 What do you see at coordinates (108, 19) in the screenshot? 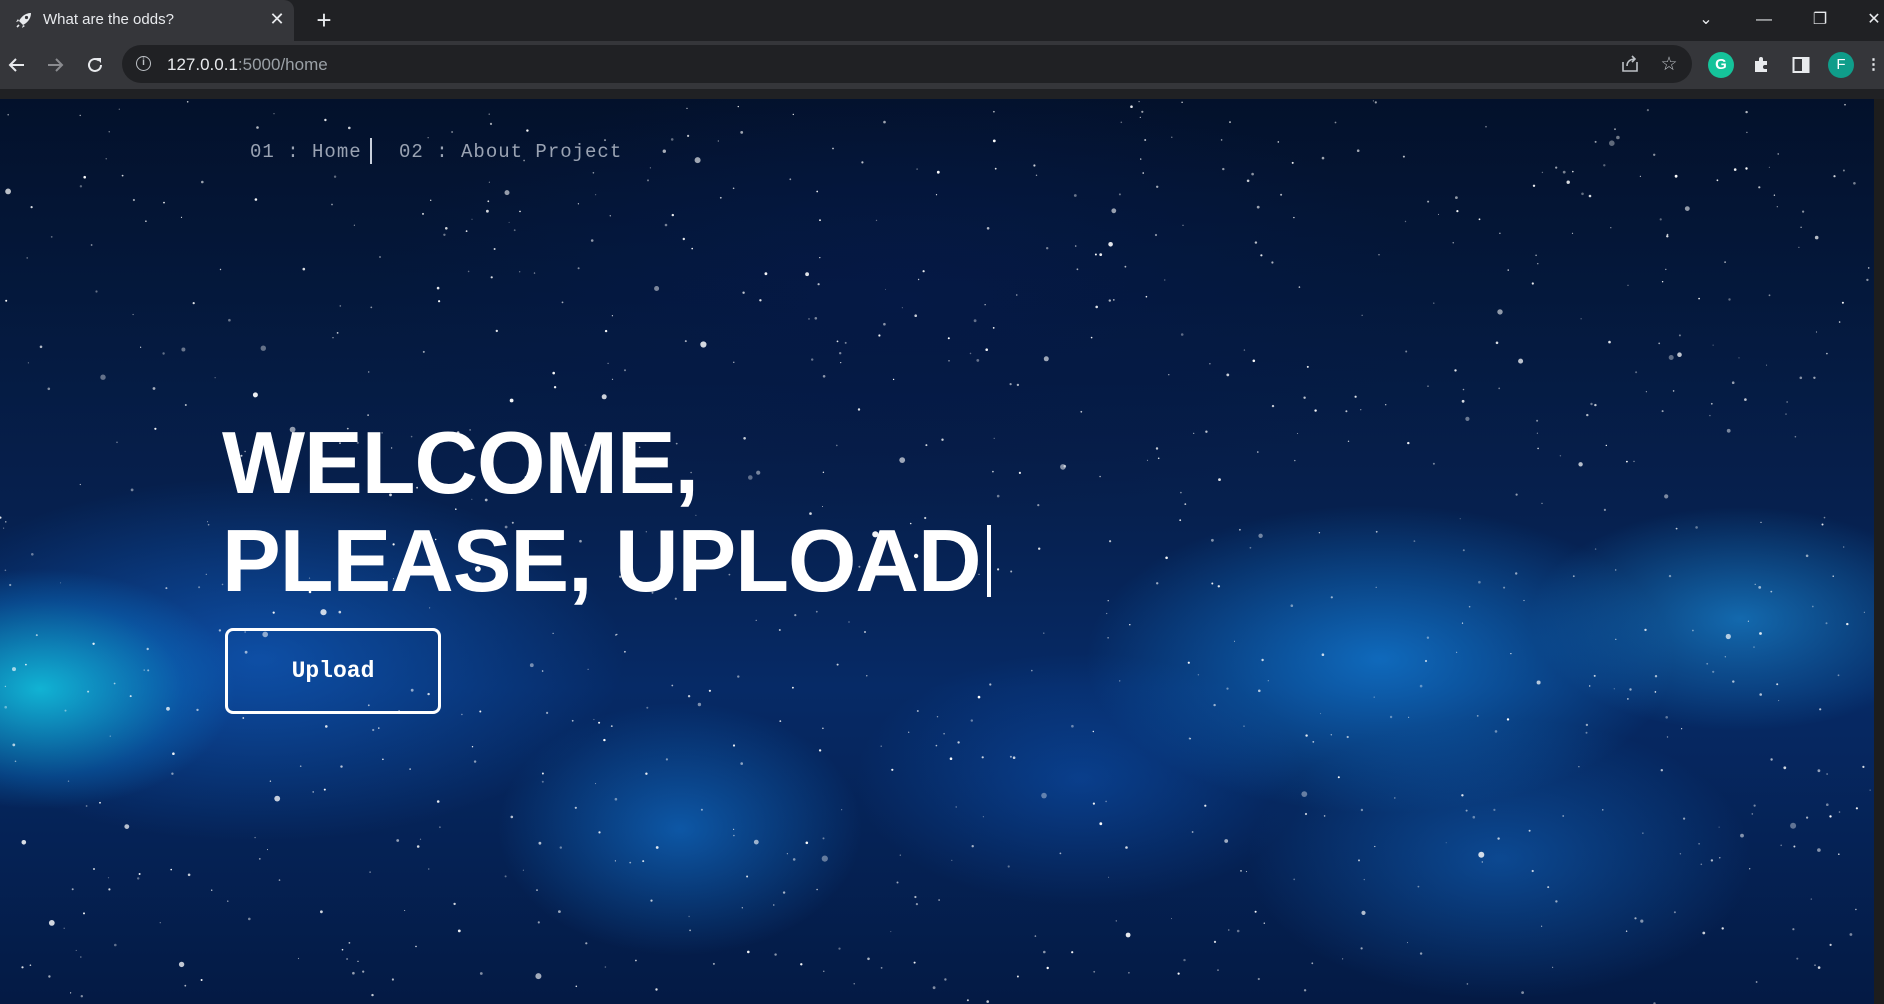
I see `tab-title: What are the odds?` at bounding box center [108, 19].